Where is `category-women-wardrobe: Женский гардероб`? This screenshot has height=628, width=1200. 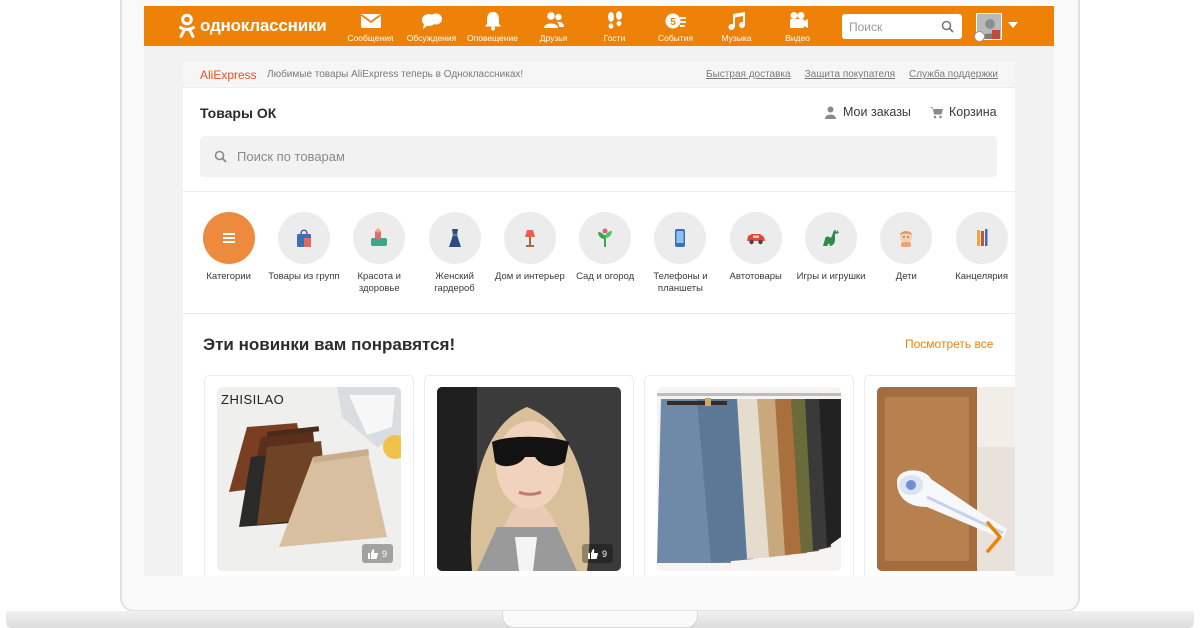 category-women-wardrobe: Женский гардероб is located at coordinates (454, 253).